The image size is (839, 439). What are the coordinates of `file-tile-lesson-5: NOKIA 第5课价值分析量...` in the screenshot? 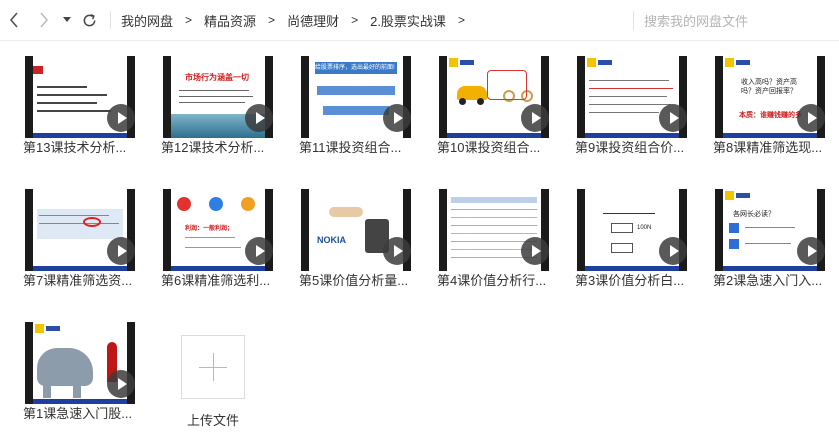 It's located at (358, 231).